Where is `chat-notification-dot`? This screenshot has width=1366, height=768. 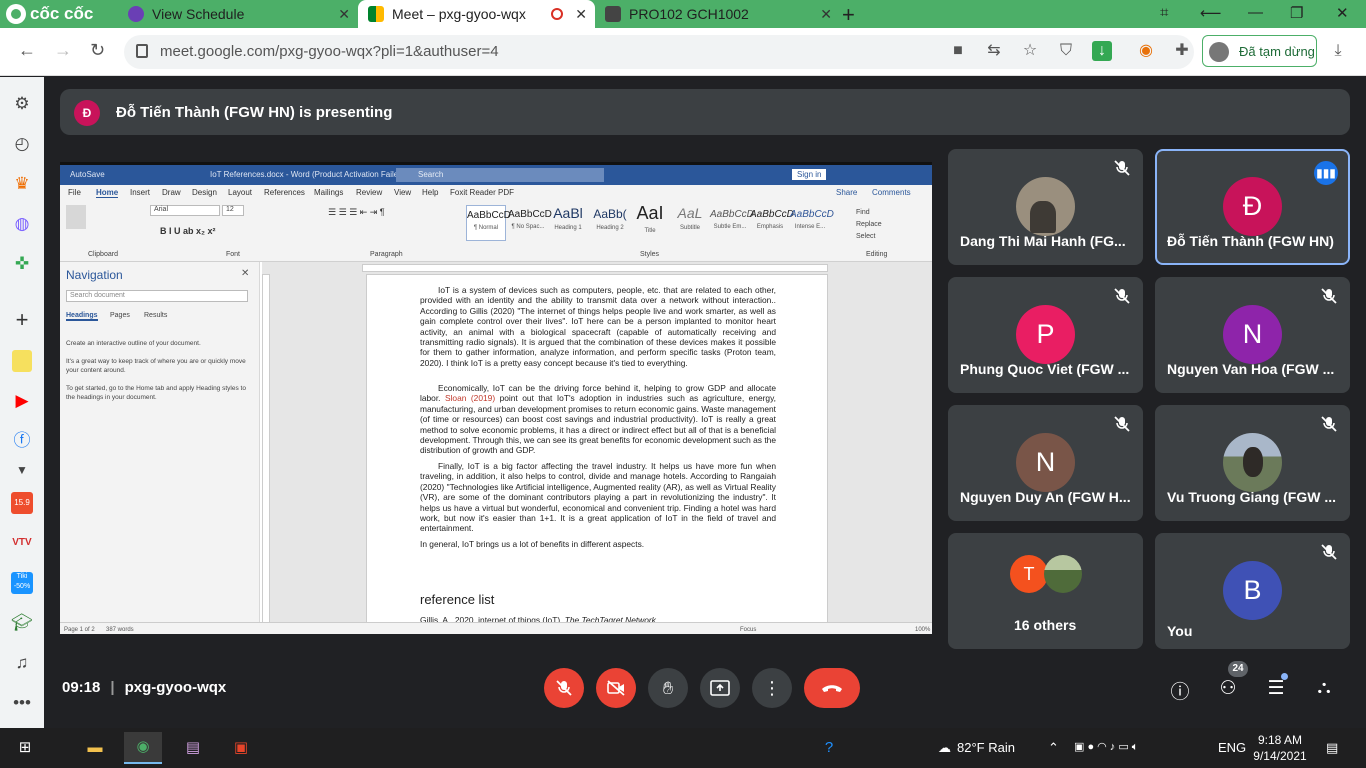 chat-notification-dot is located at coordinates (1284, 676).